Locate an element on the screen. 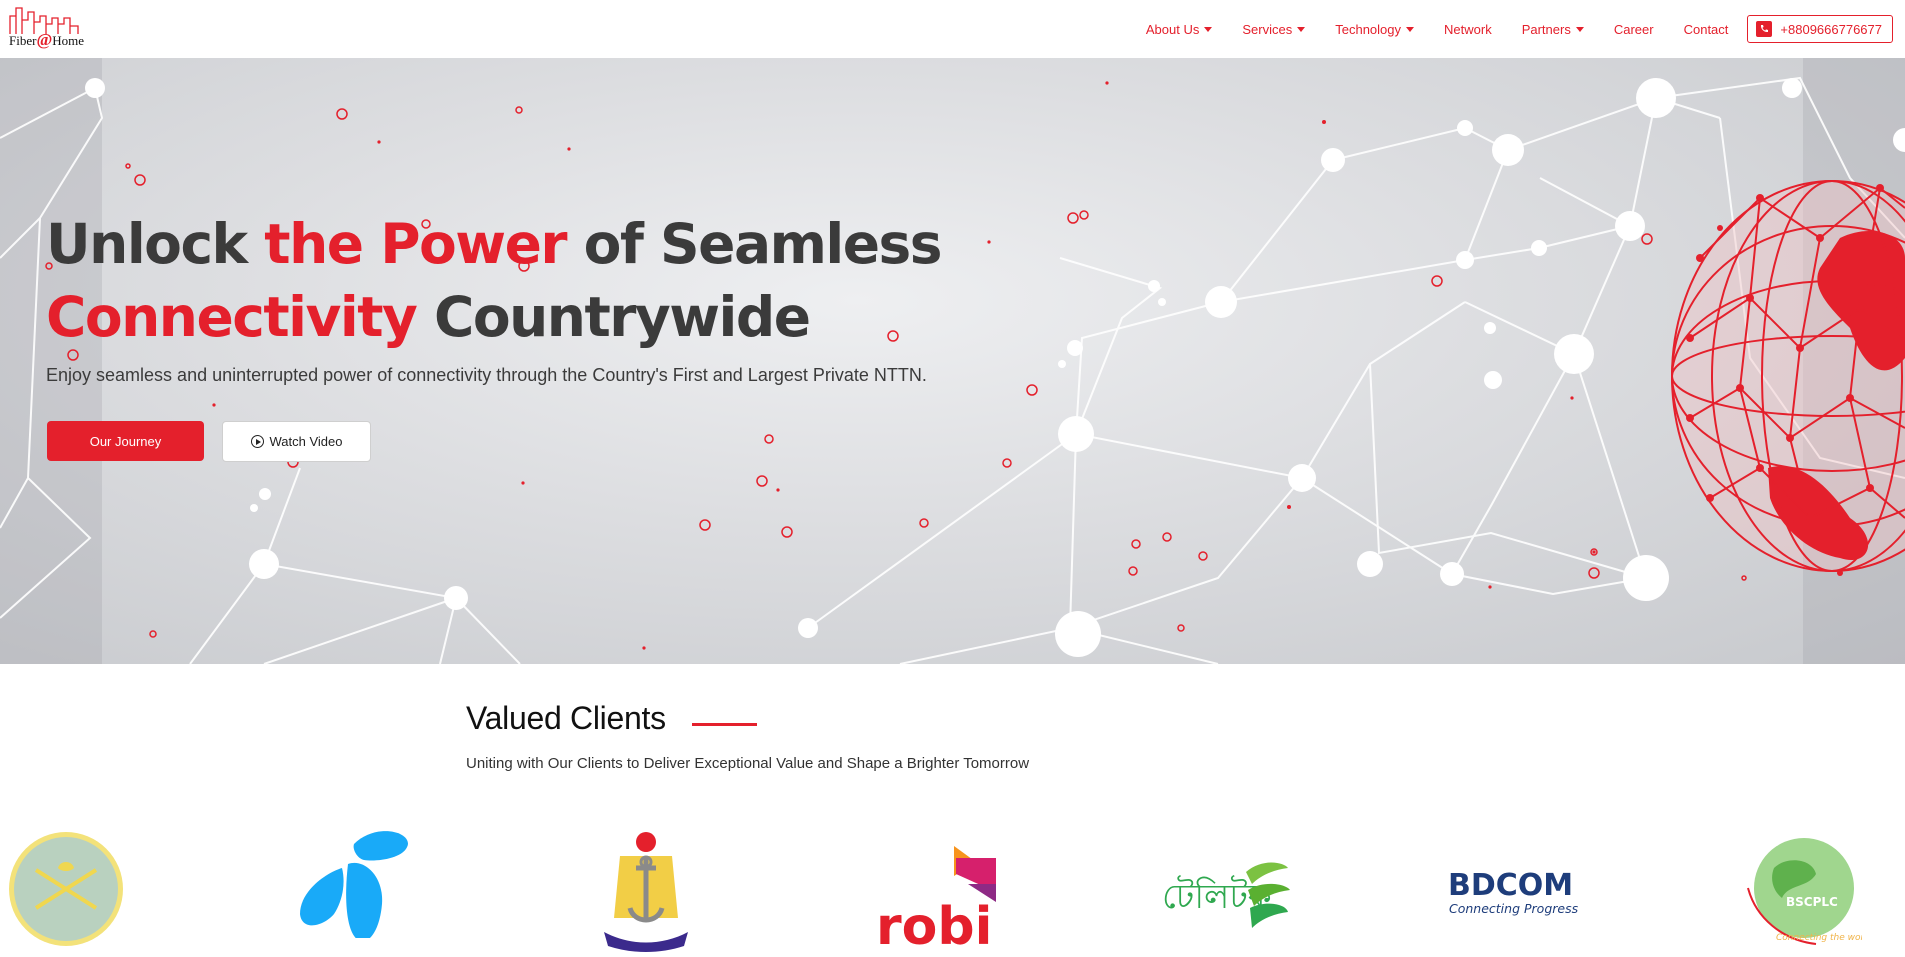  globe-graphic is located at coordinates (1788, 378).